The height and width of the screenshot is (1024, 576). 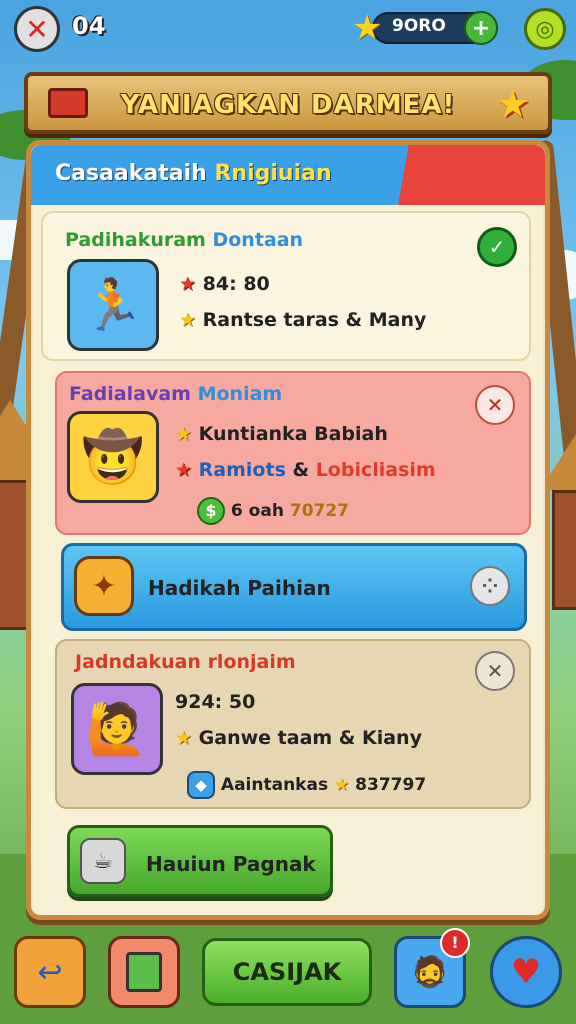 I want to click on quest-reward: ★ Ganwe taam & Kiany, so click(x=298, y=738).